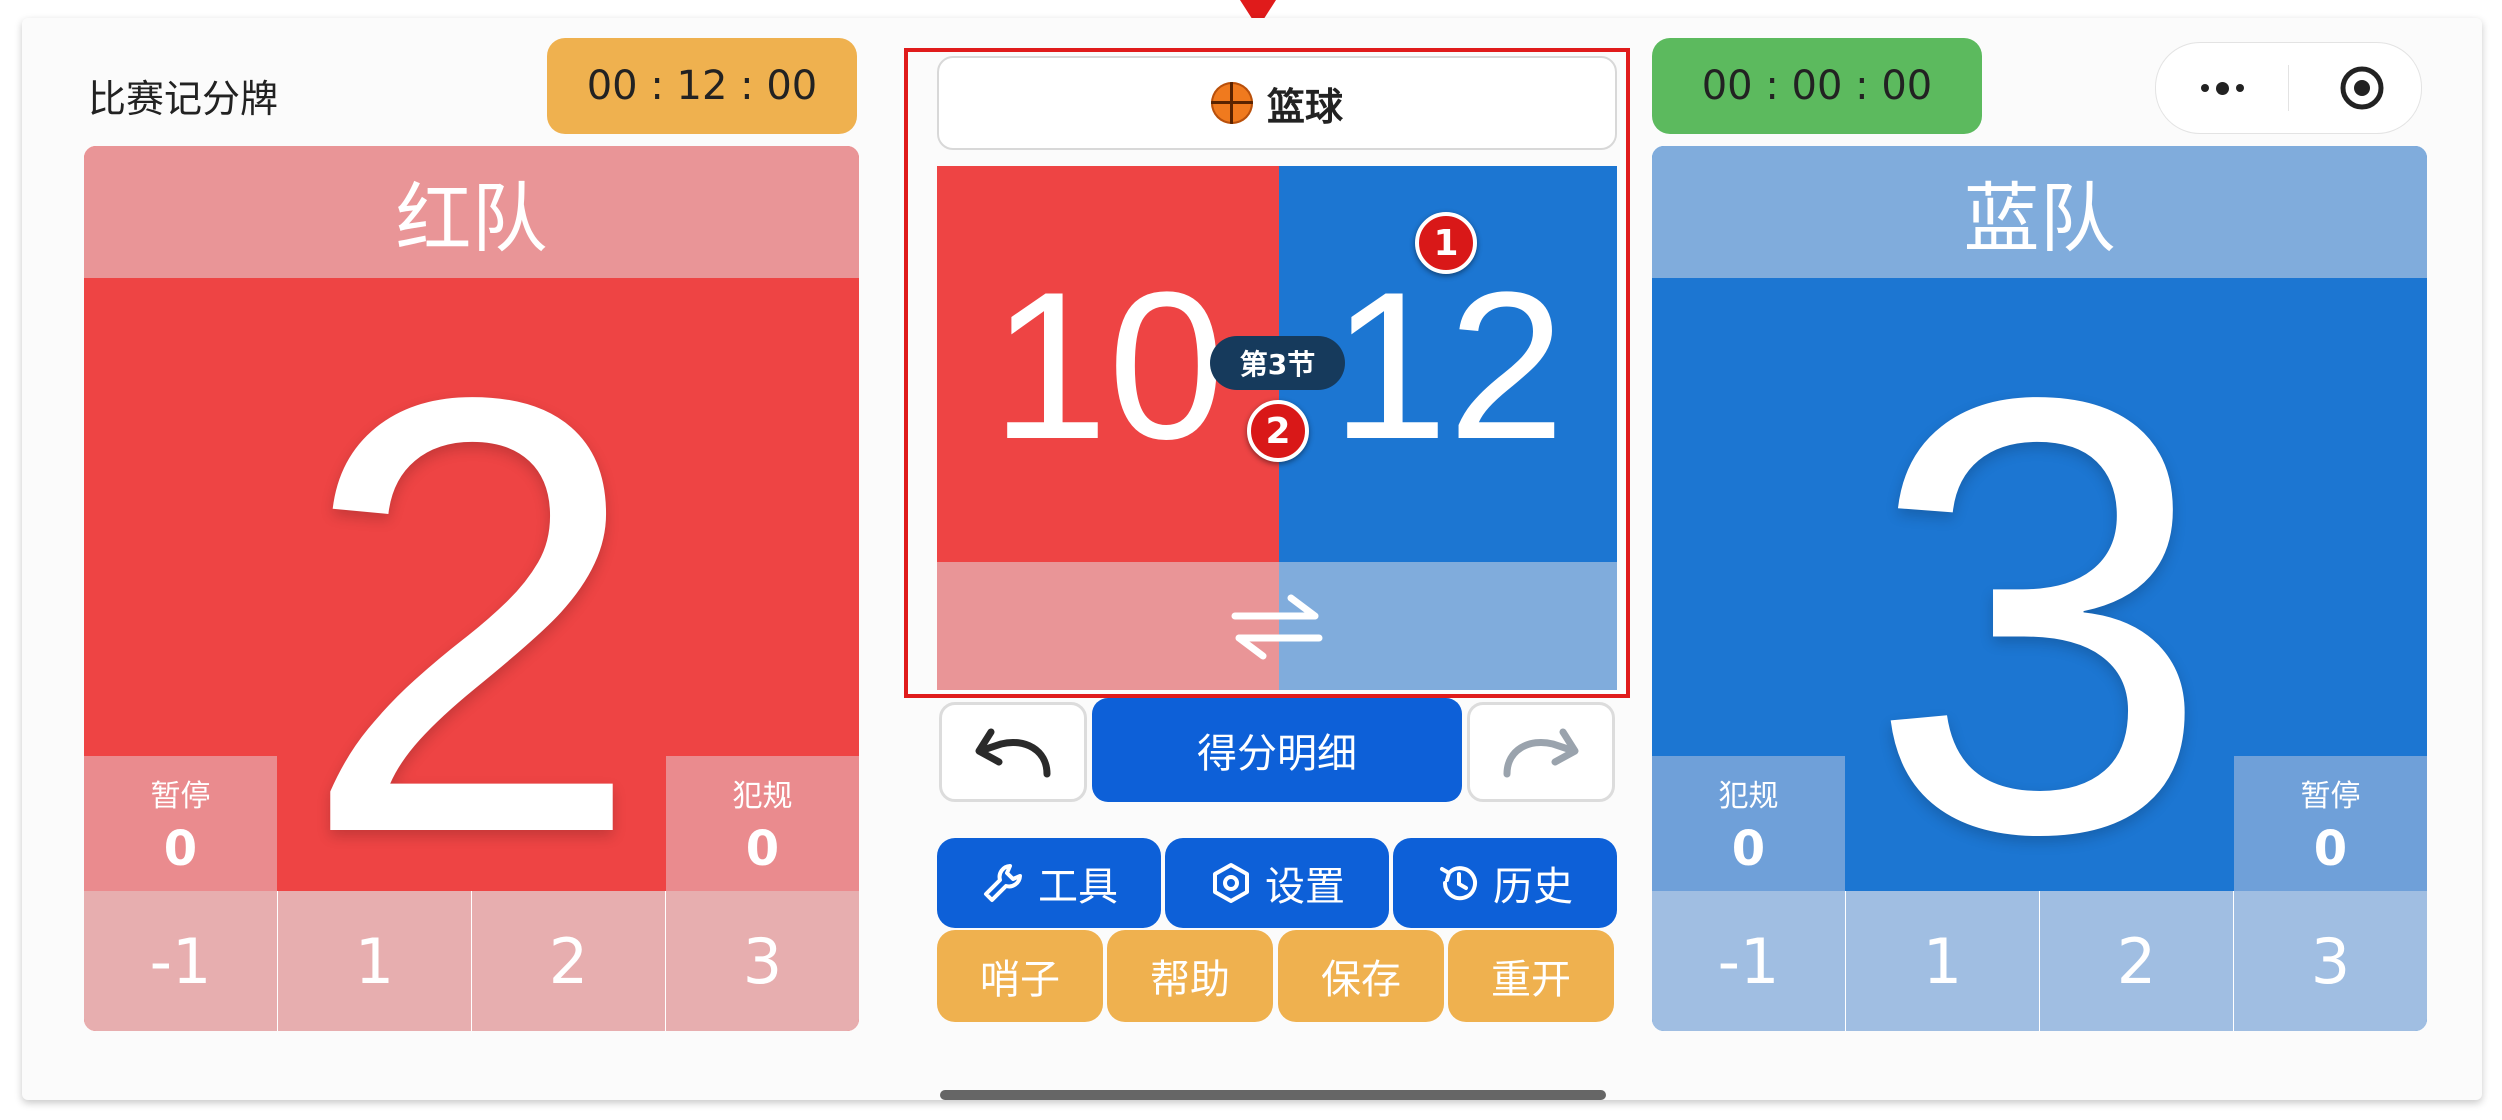  Describe the element at coordinates (471, 212) in the screenshot. I see `red-team-name: 红队` at that location.